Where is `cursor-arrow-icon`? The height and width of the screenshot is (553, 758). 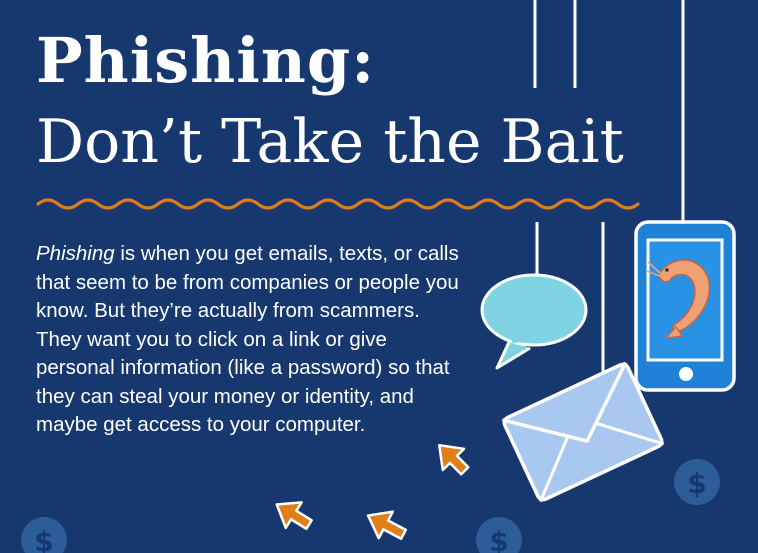
cursor-arrow-icon is located at coordinates (372, 492).